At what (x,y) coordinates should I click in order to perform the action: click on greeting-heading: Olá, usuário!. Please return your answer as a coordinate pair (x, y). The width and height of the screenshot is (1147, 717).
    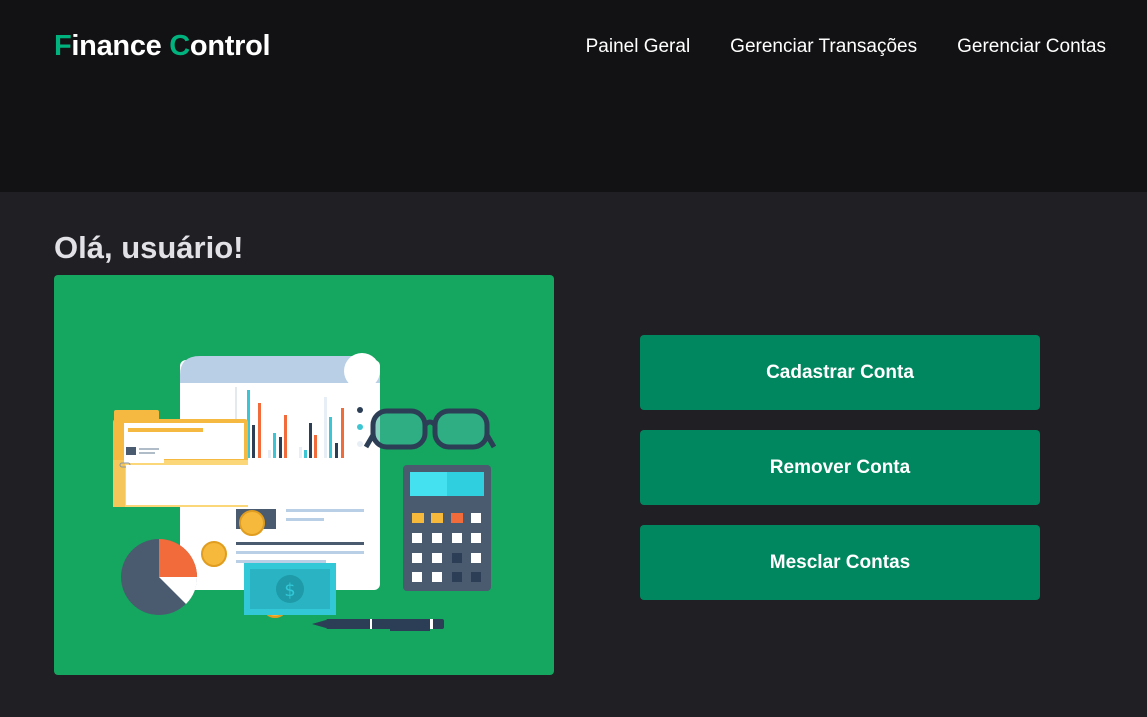
    Looking at the image, I should click on (149, 247).